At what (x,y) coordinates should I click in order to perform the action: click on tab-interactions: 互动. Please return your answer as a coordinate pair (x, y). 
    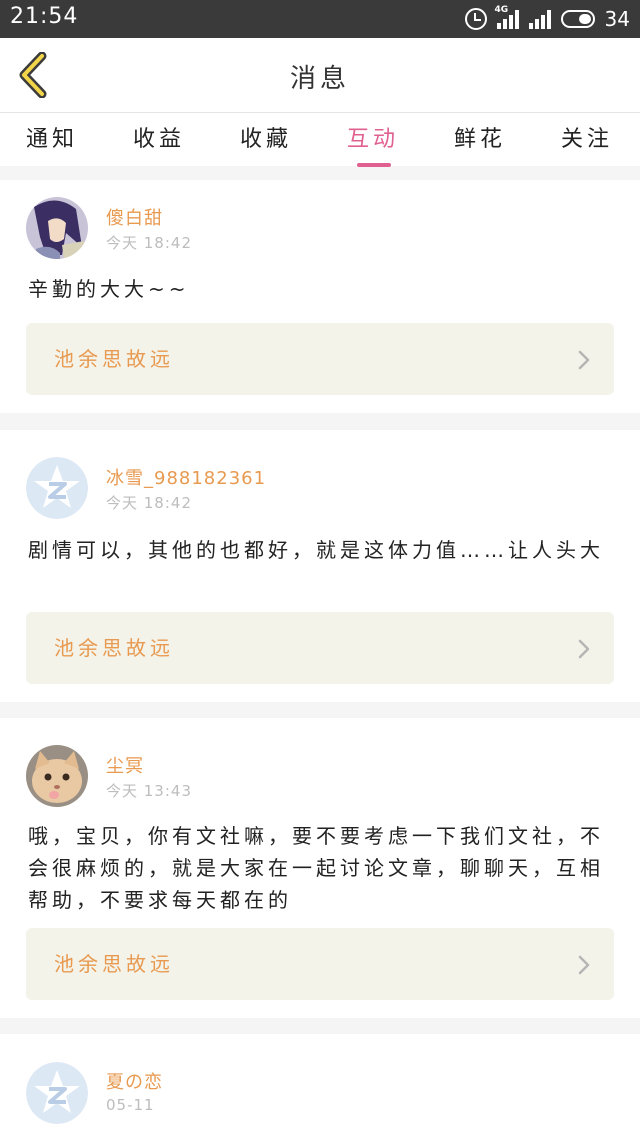
    Looking at the image, I should click on (373, 144).